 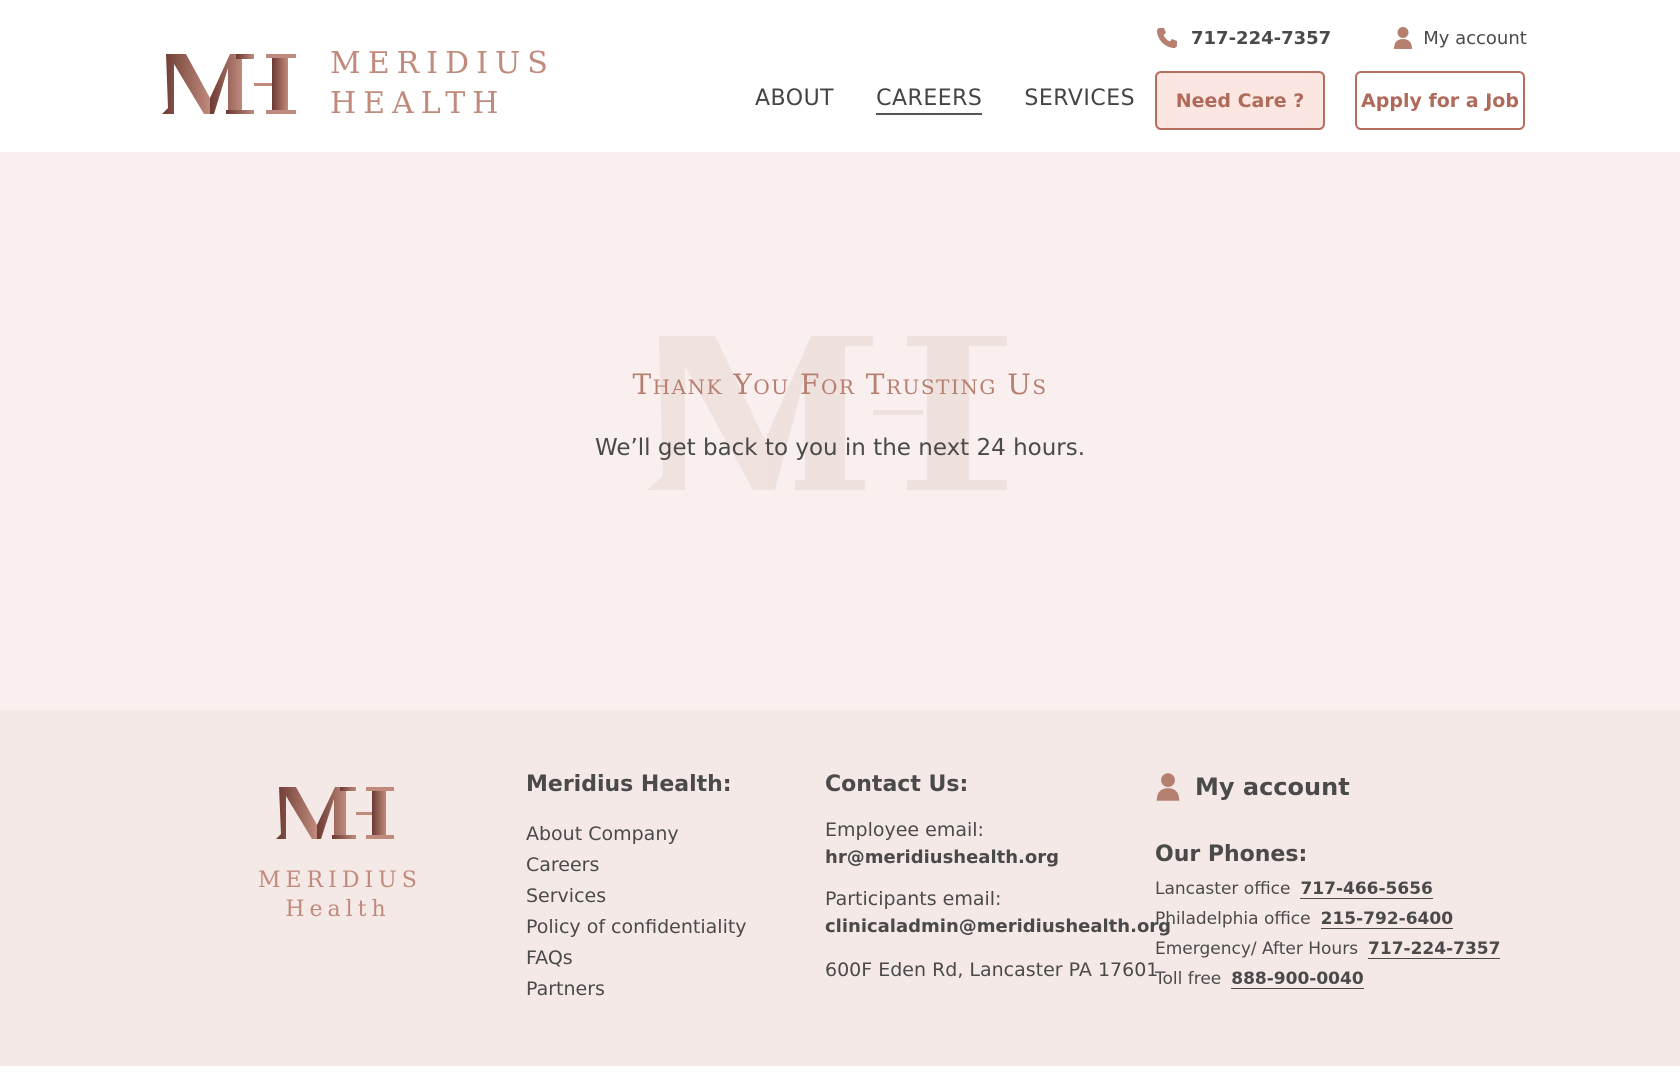 I want to click on footer-link-services: Services, so click(x=636, y=896).